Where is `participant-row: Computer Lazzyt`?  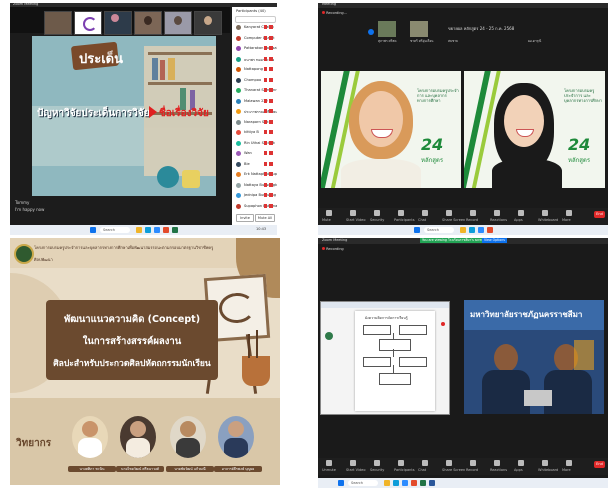
participant-row: Computer Lazzyt is located at coordinates (255, 38).